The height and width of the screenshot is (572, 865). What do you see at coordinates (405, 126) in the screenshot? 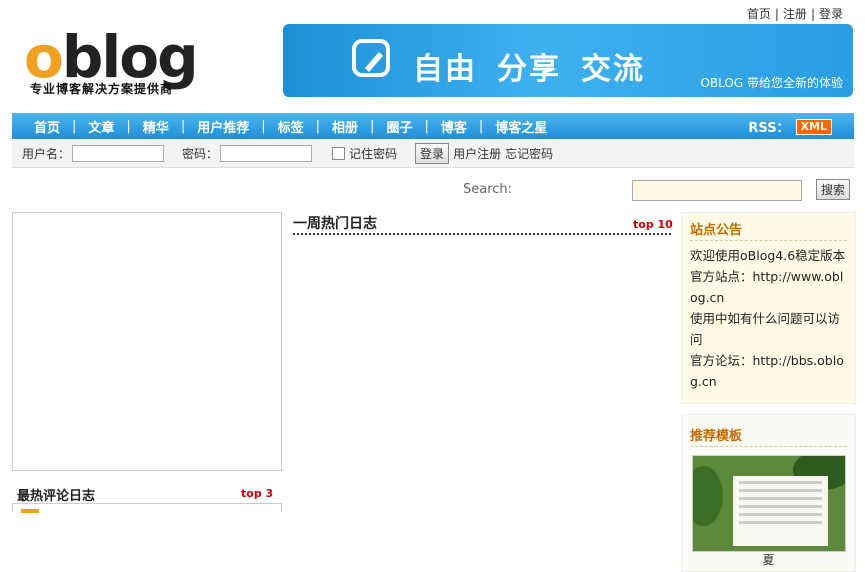
I see `nav-item-circle: 圈子 |` at bounding box center [405, 126].